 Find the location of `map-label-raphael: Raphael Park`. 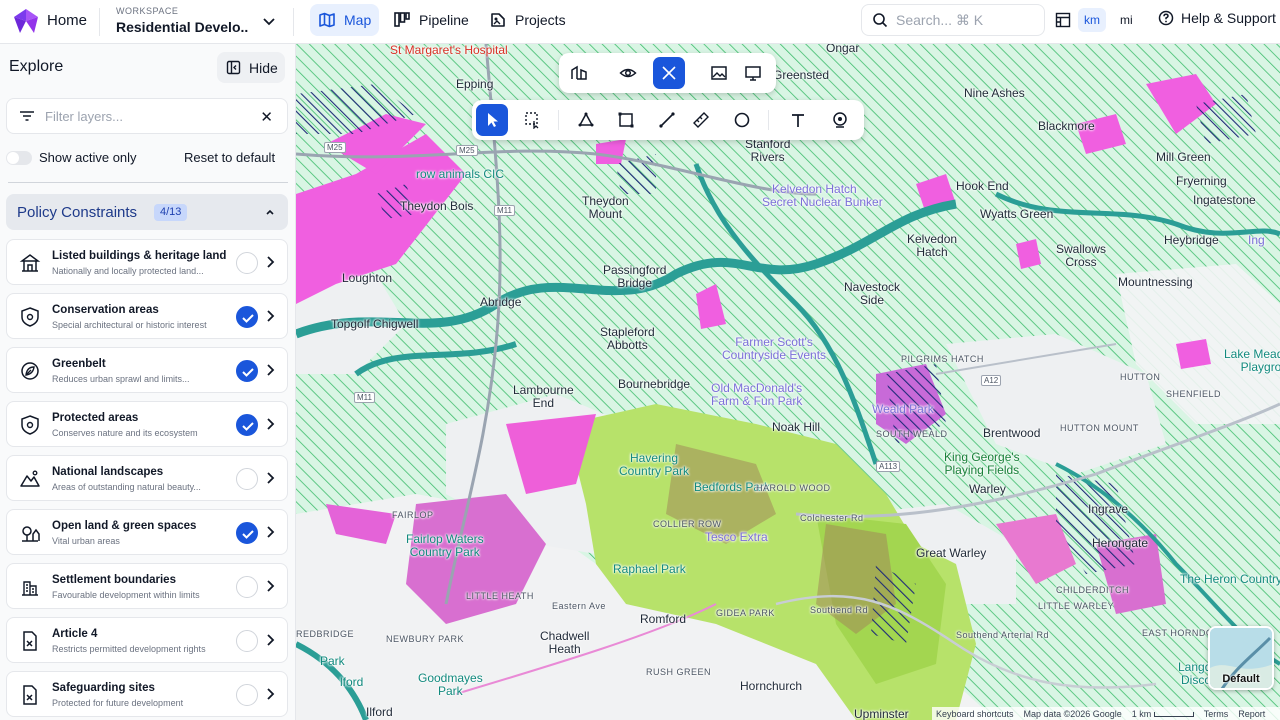

map-label-raphael: Raphael Park is located at coordinates (649, 569).